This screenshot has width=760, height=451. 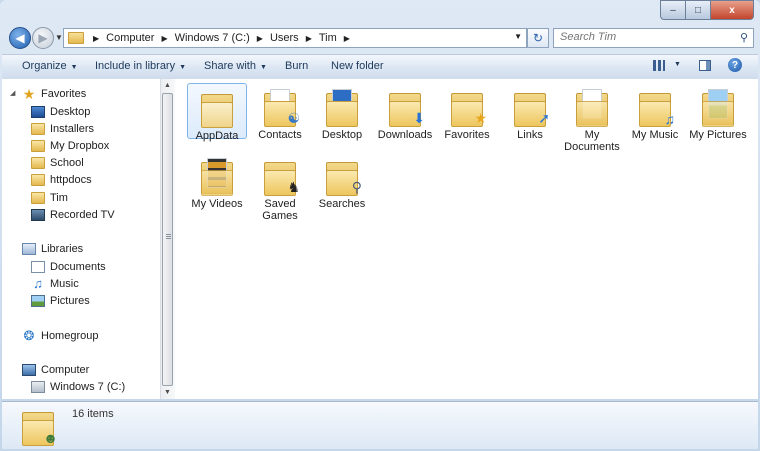 I want to click on breadcrumb-drive: Windows 7 (C:), so click(x=212, y=38).